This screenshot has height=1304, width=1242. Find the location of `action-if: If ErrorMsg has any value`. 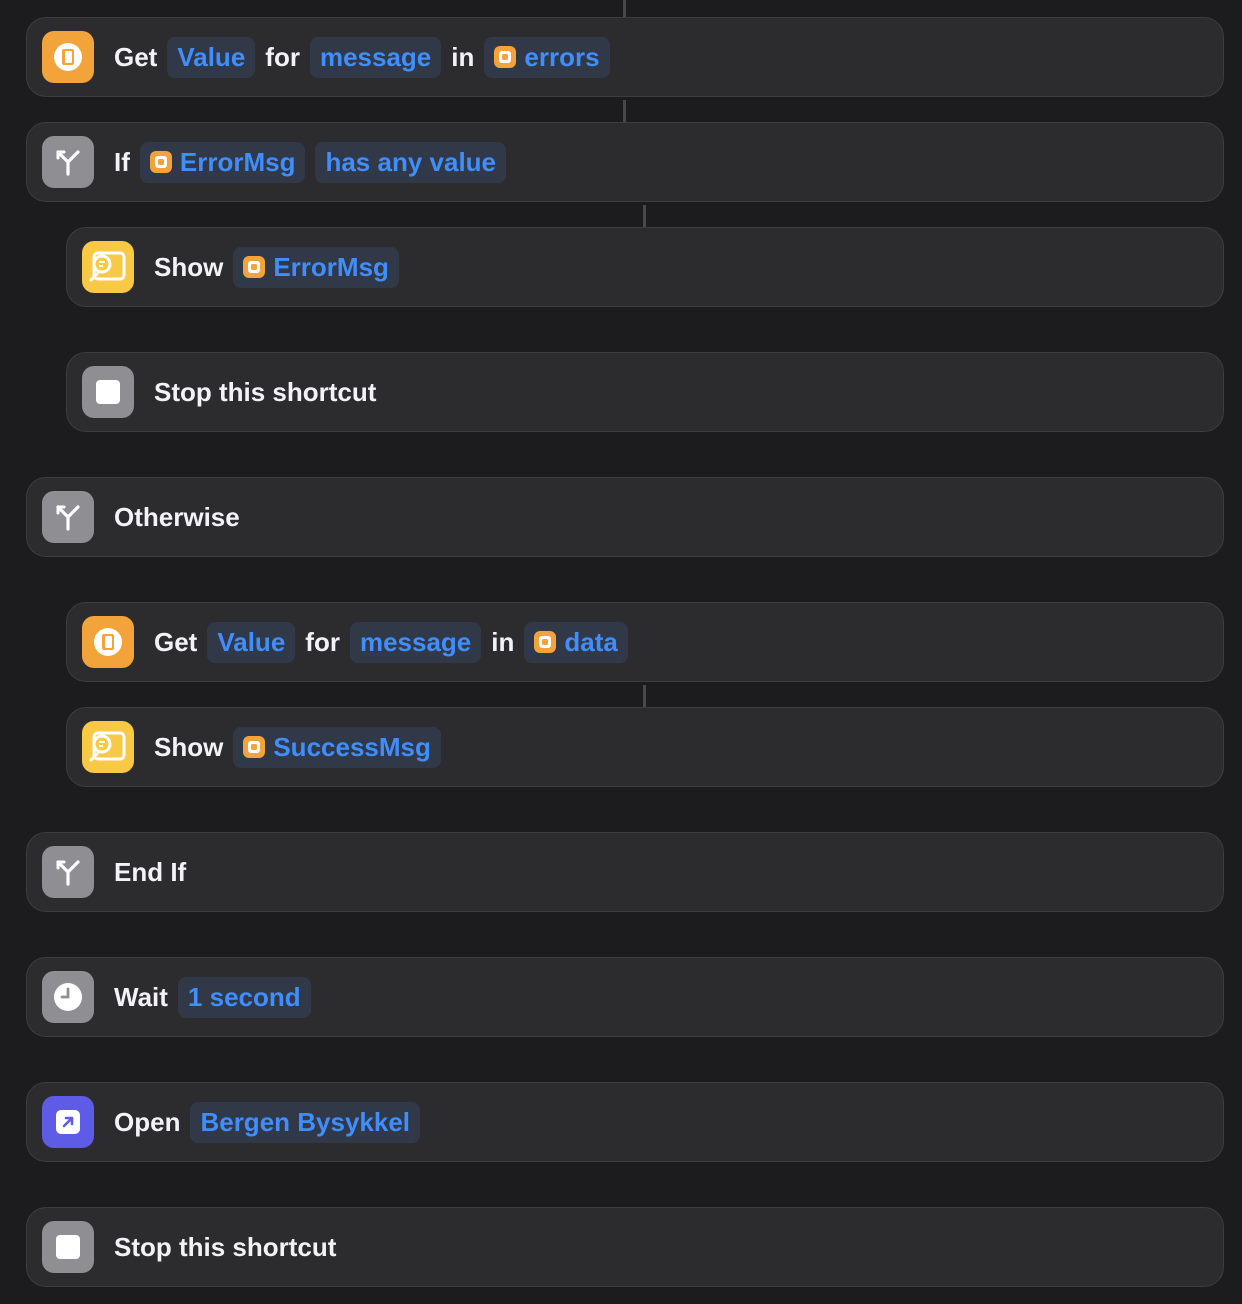

action-if: If ErrorMsg has any value is located at coordinates (625, 162).